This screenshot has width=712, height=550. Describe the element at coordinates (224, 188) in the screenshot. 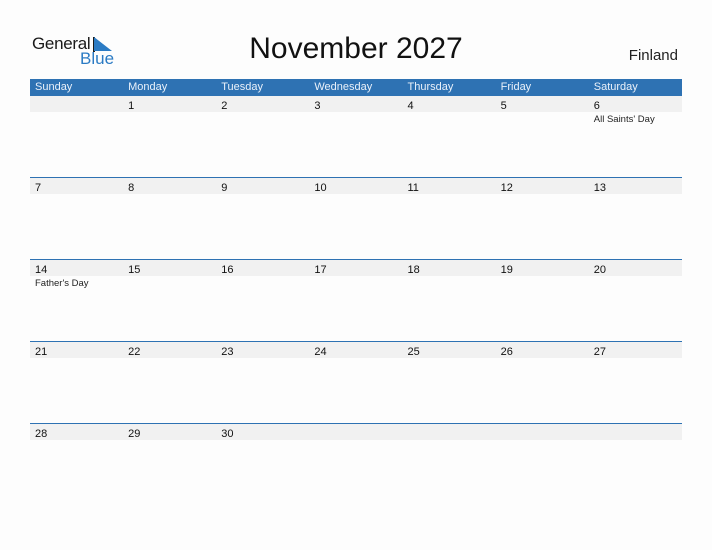

I see `day-number: 9` at that location.